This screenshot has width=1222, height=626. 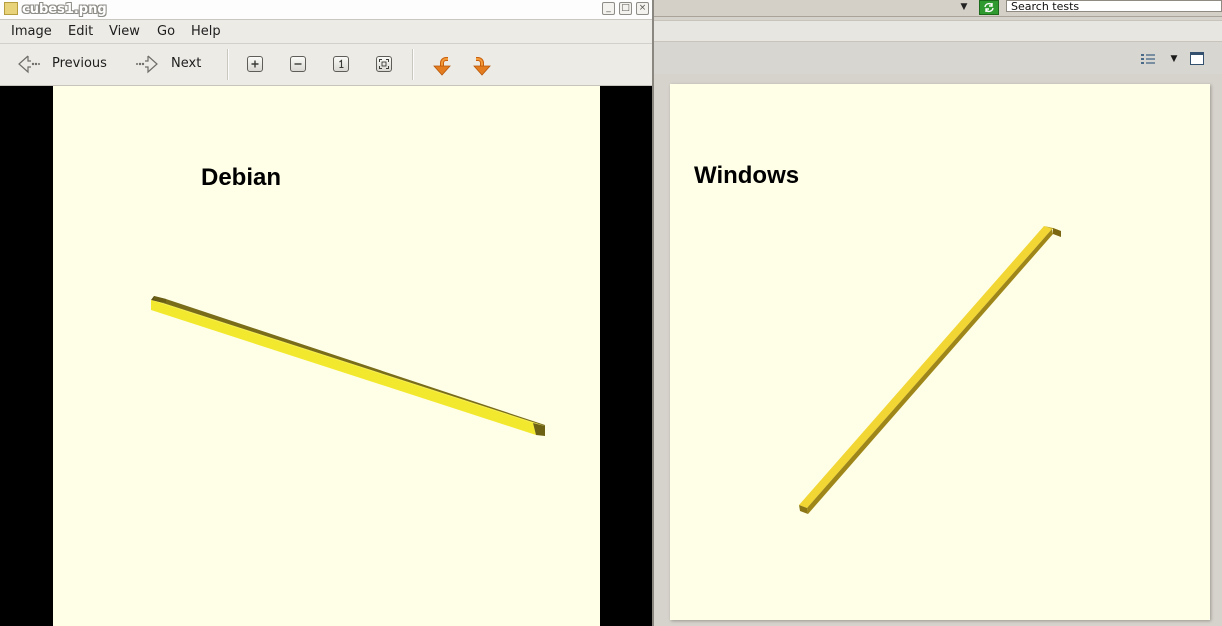 I want to click on image-file-icon, so click(x=11, y=8).